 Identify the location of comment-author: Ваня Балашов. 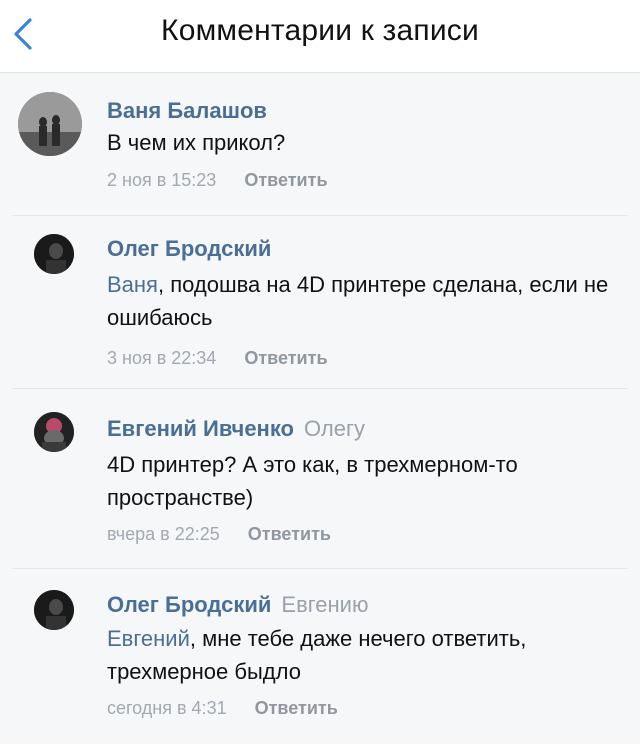
(187, 111).